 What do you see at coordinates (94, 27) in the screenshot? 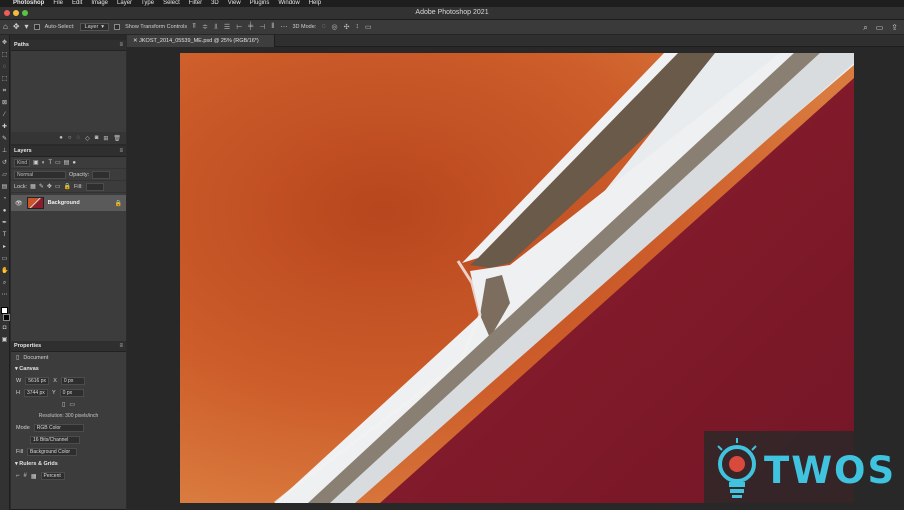
I see `auto-select-dropdown: Layer ▾` at bounding box center [94, 27].